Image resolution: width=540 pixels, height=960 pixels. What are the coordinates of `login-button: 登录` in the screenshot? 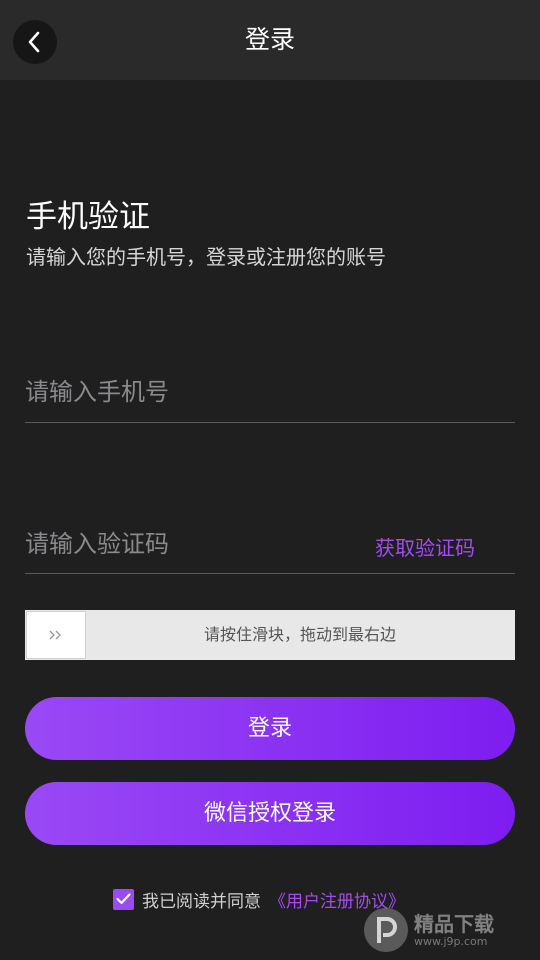 It's located at (270, 728).